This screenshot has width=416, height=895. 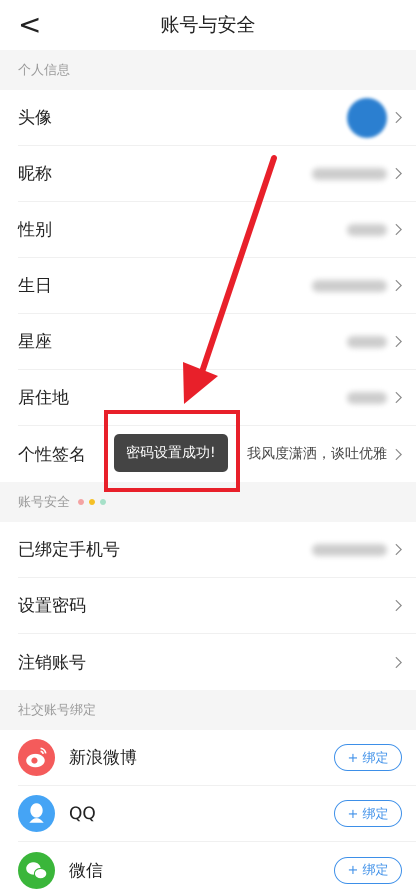 What do you see at coordinates (69, 550) in the screenshot?
I see `row-label: 已绑定手机号` at bounding box center [69, 550].